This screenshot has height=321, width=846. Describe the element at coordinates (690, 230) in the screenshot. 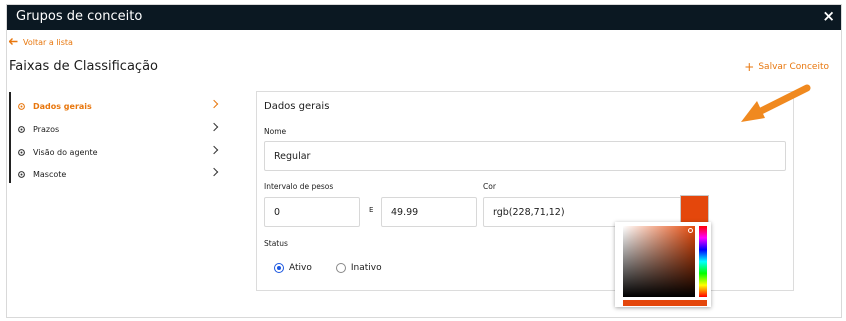

I see `picker-cursor` at that location.